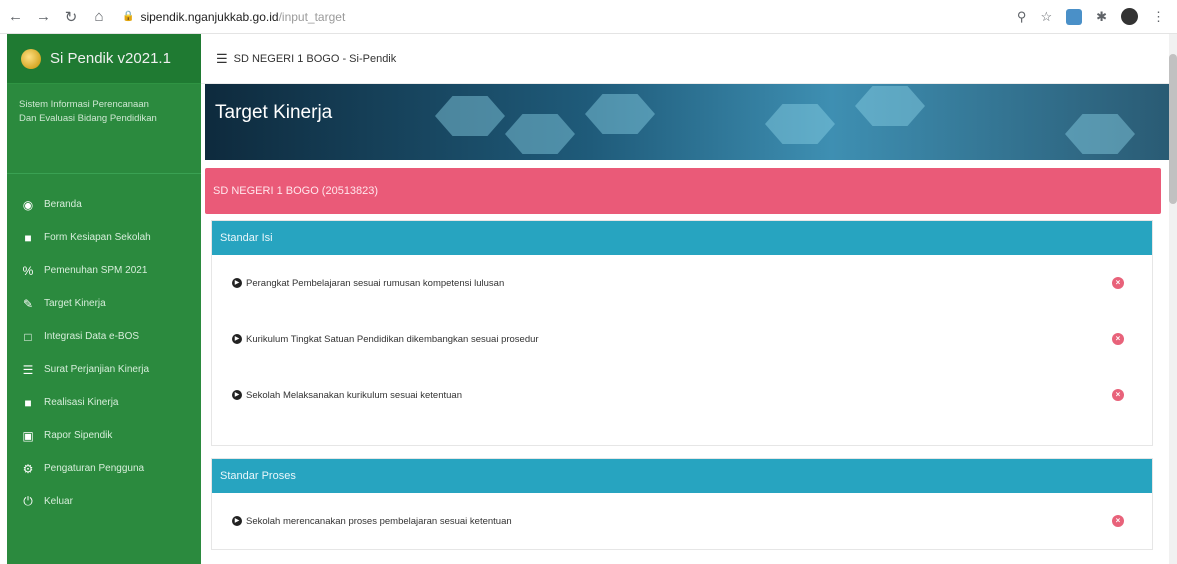  I want to click on subtitle-line: Dan Evaluasi Bidang Pendidikan, so click(88, 118).